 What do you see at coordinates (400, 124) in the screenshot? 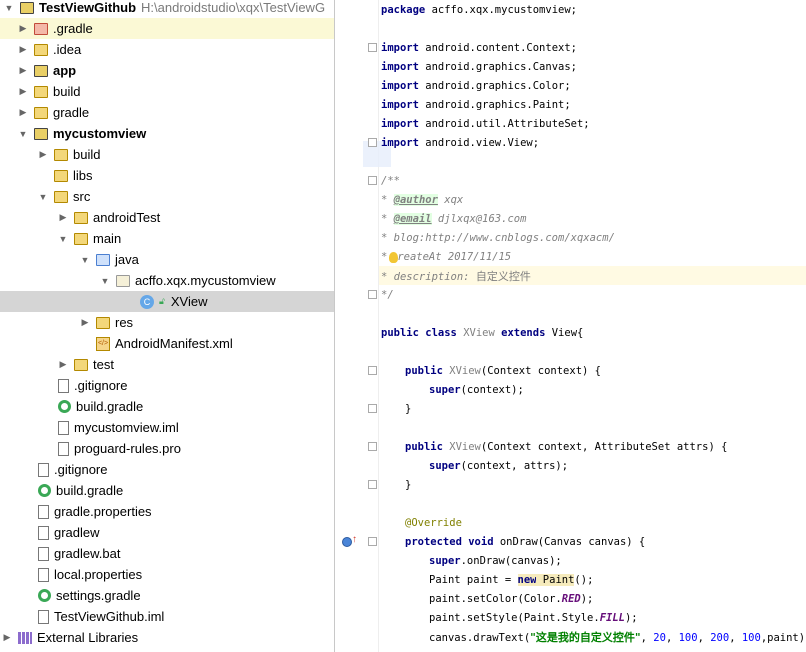
I see `code-token: import` at bounding box center [400, 124].